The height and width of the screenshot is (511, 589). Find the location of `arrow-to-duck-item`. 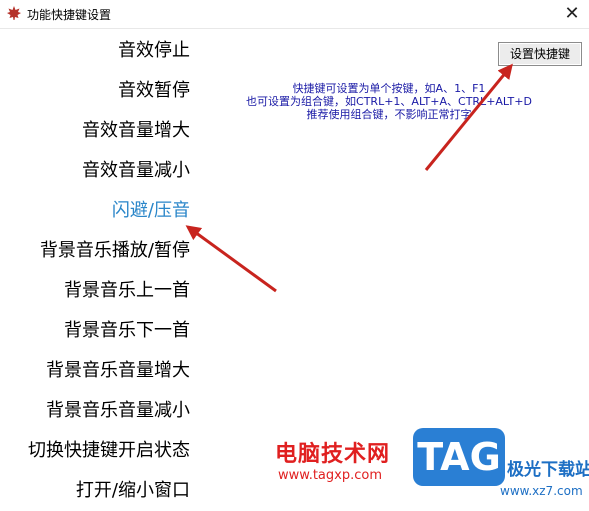

arrow-to-duck-item is located at coordinates (231, 259).